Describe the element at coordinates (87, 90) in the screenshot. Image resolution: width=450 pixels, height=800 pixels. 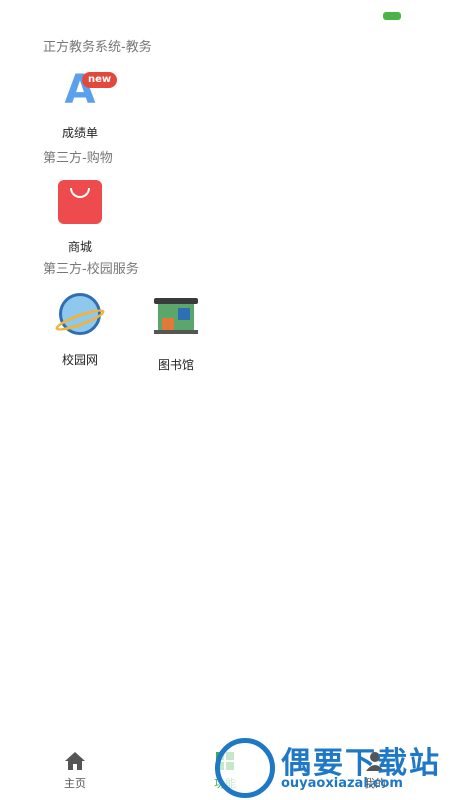
I see `grade-a-icon: A new` at that location.